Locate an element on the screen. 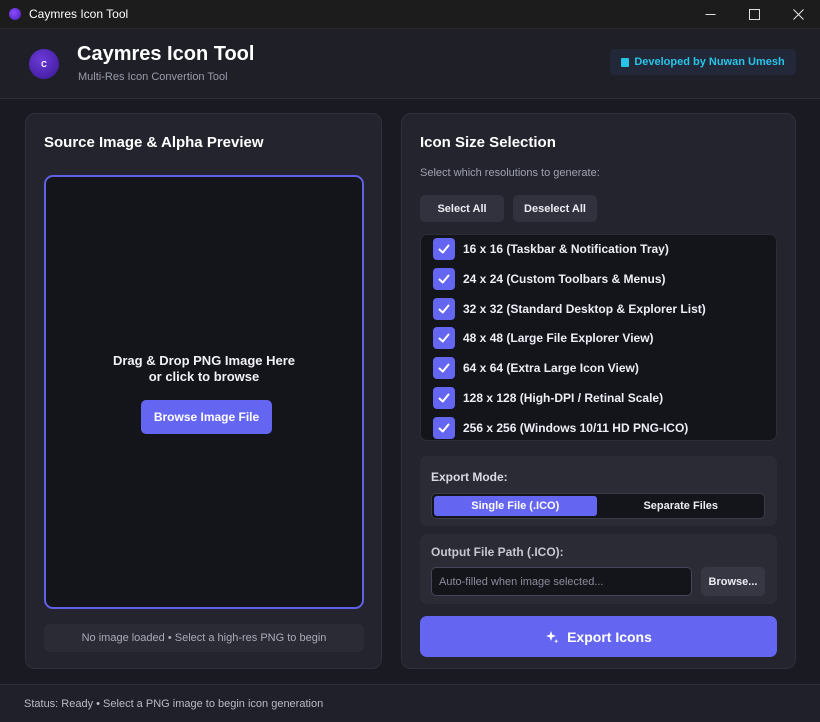 The height and width of the screenshot is (722, 820). size-option-label: 48 x 48 (Large File Explorer View) is located at coordinates (558, 338).